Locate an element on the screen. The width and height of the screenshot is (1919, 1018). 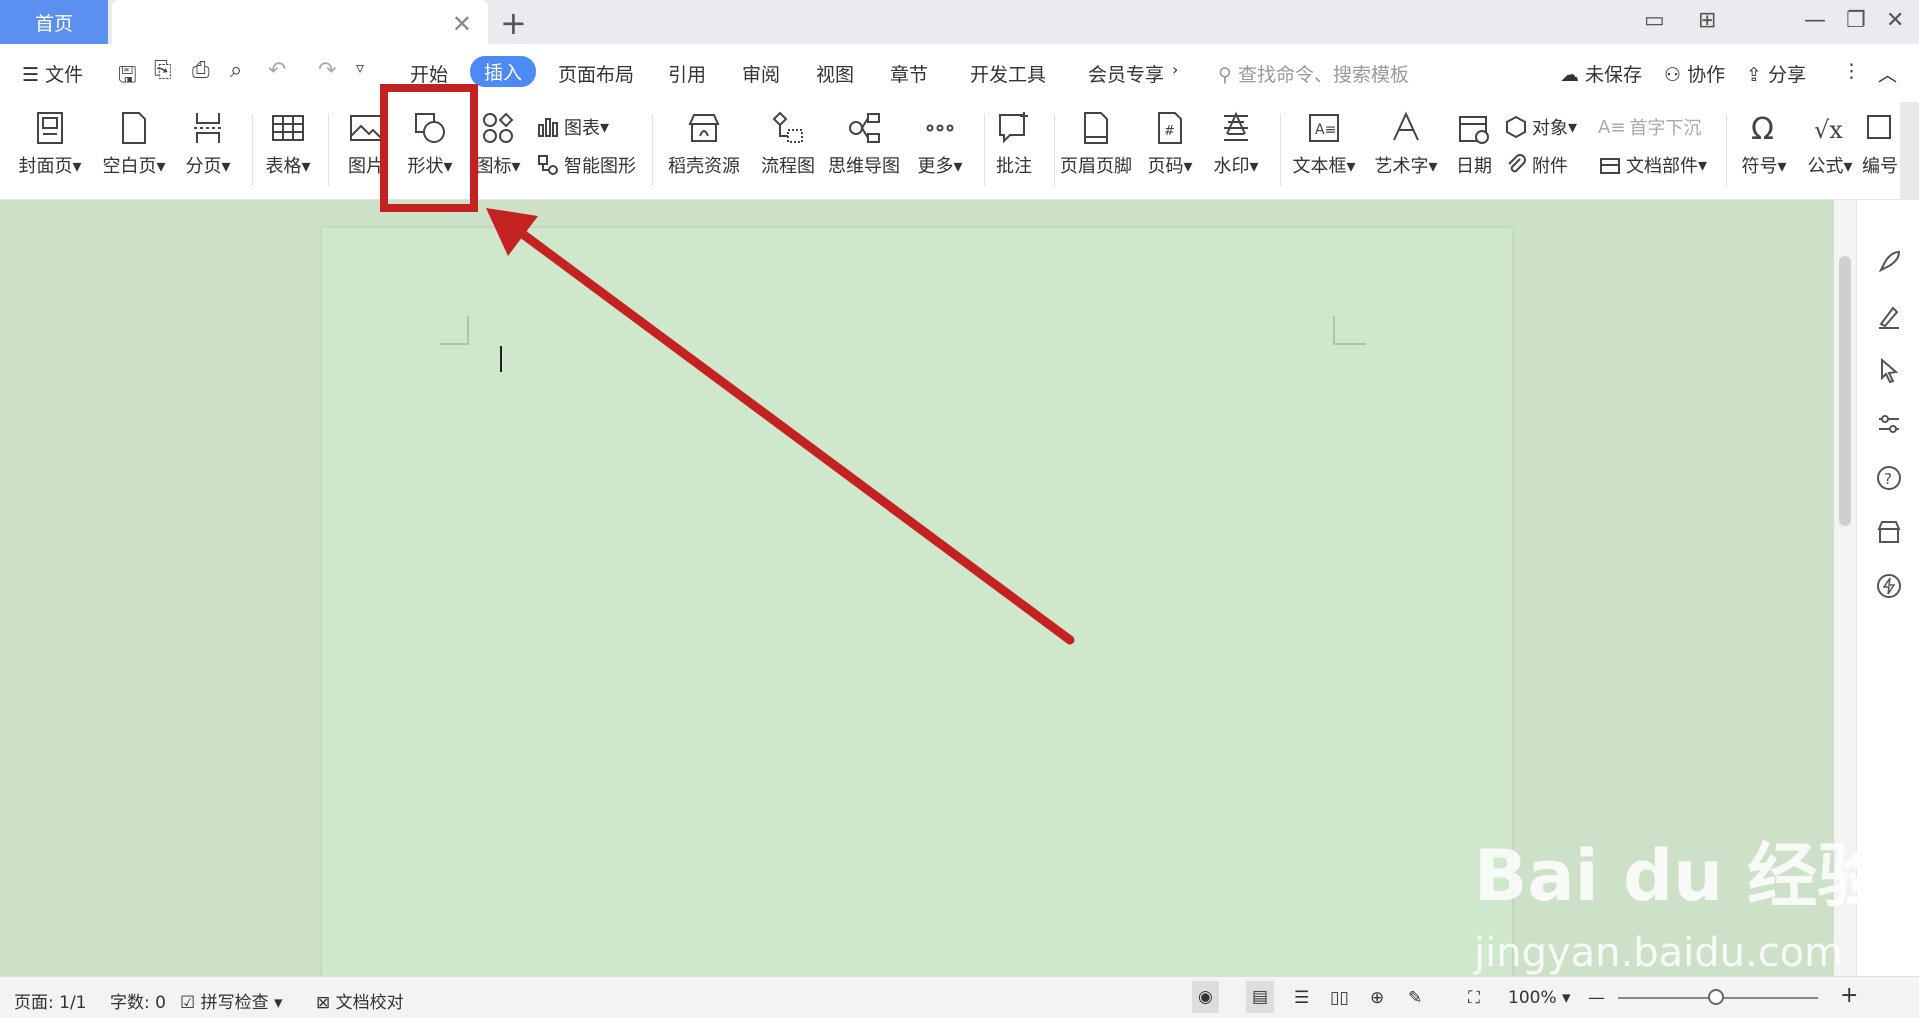
date-button: 日期 is located at coordinates (1474, 151).